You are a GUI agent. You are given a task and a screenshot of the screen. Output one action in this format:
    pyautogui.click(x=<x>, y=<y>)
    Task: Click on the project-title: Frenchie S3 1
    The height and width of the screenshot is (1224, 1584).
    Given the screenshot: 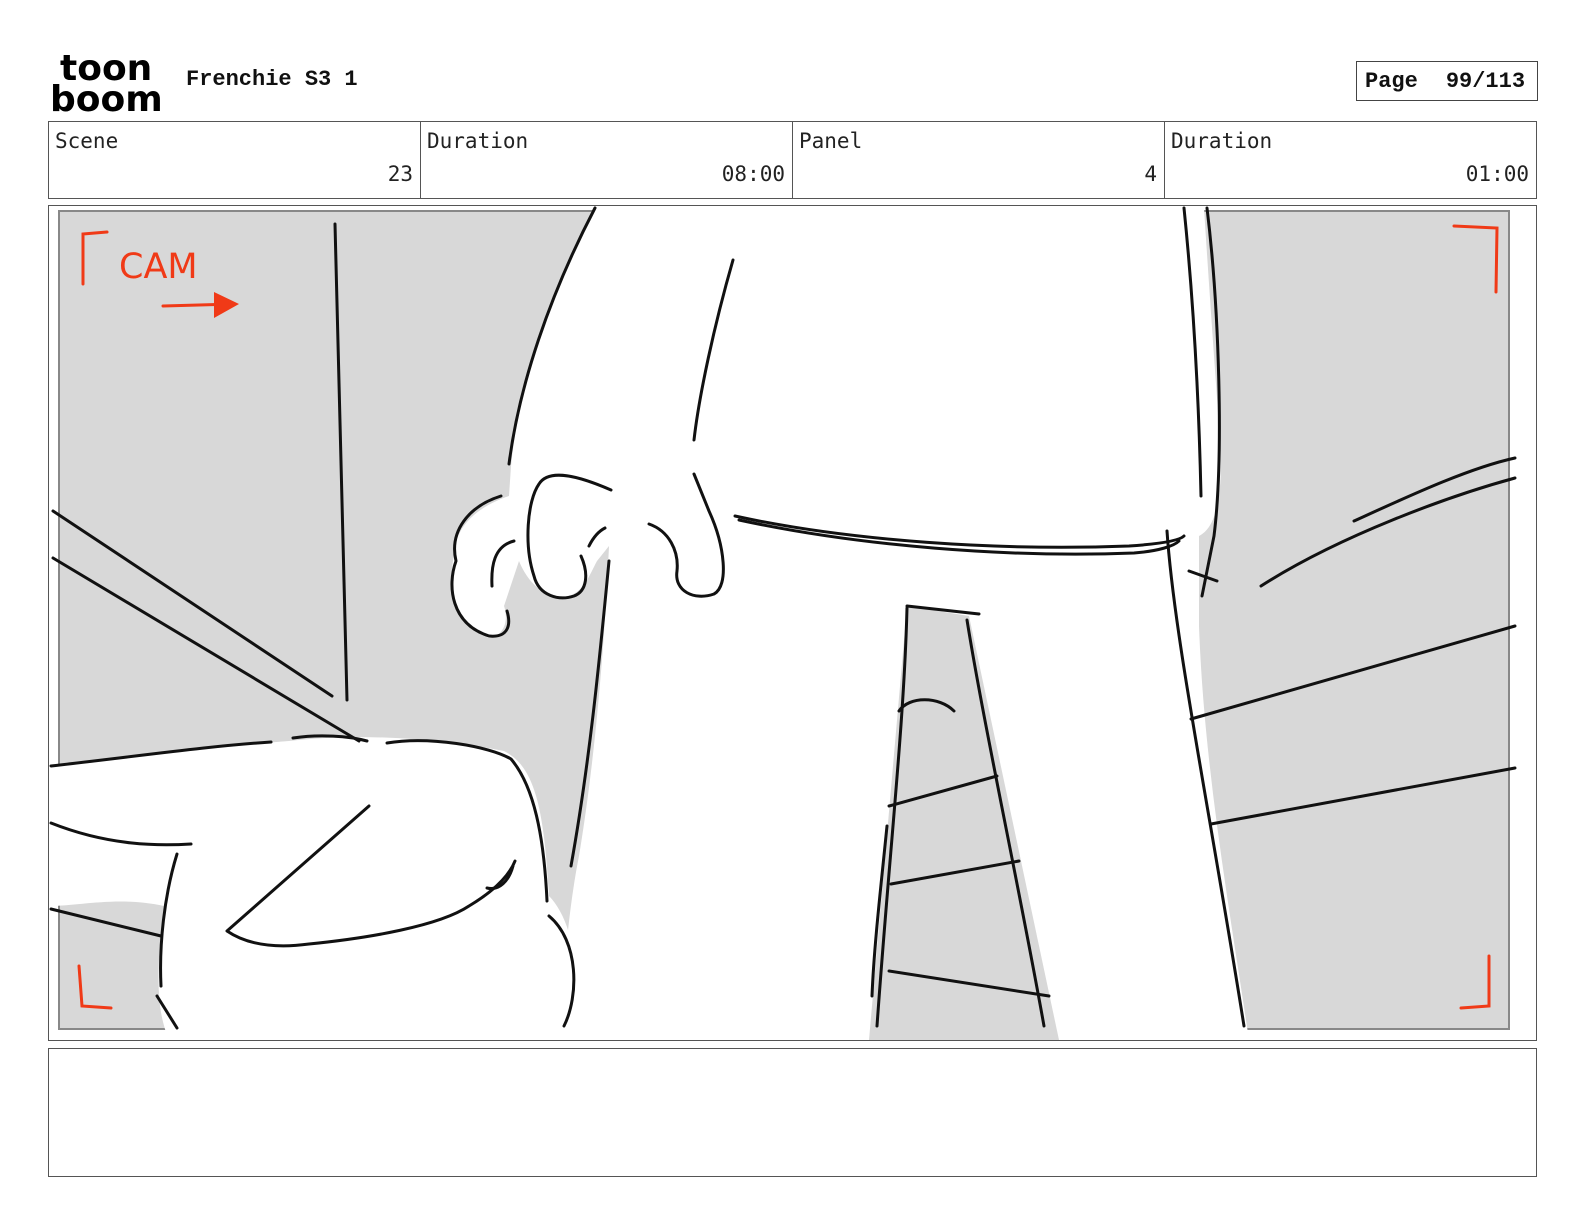 What is the action you would take?
    pyautogui.click(x=272, y=79)
    